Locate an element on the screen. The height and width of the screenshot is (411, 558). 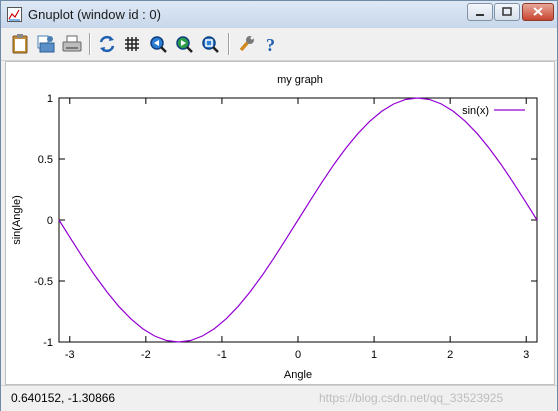
chart-title: my graph is located at coordinates (300, 80).